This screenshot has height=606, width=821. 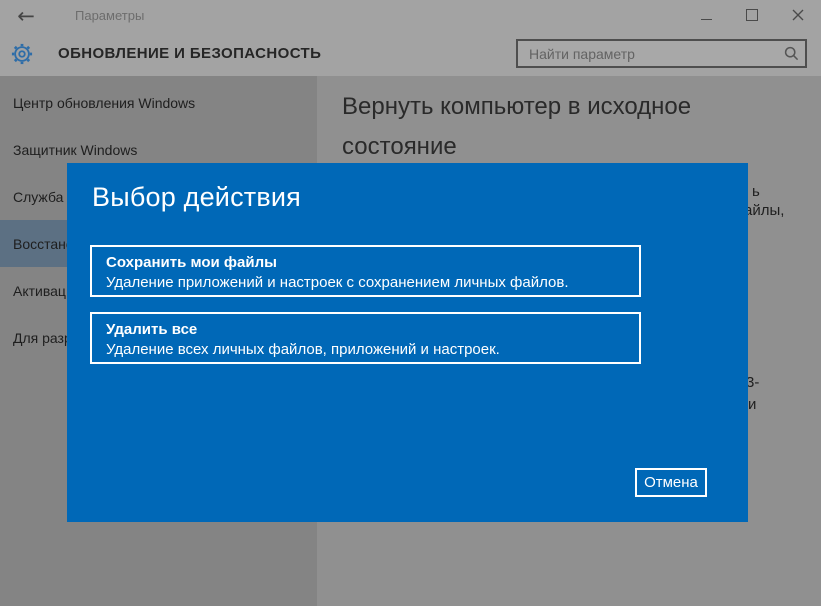 I want to click on close-button, so click(x=798, y=15).